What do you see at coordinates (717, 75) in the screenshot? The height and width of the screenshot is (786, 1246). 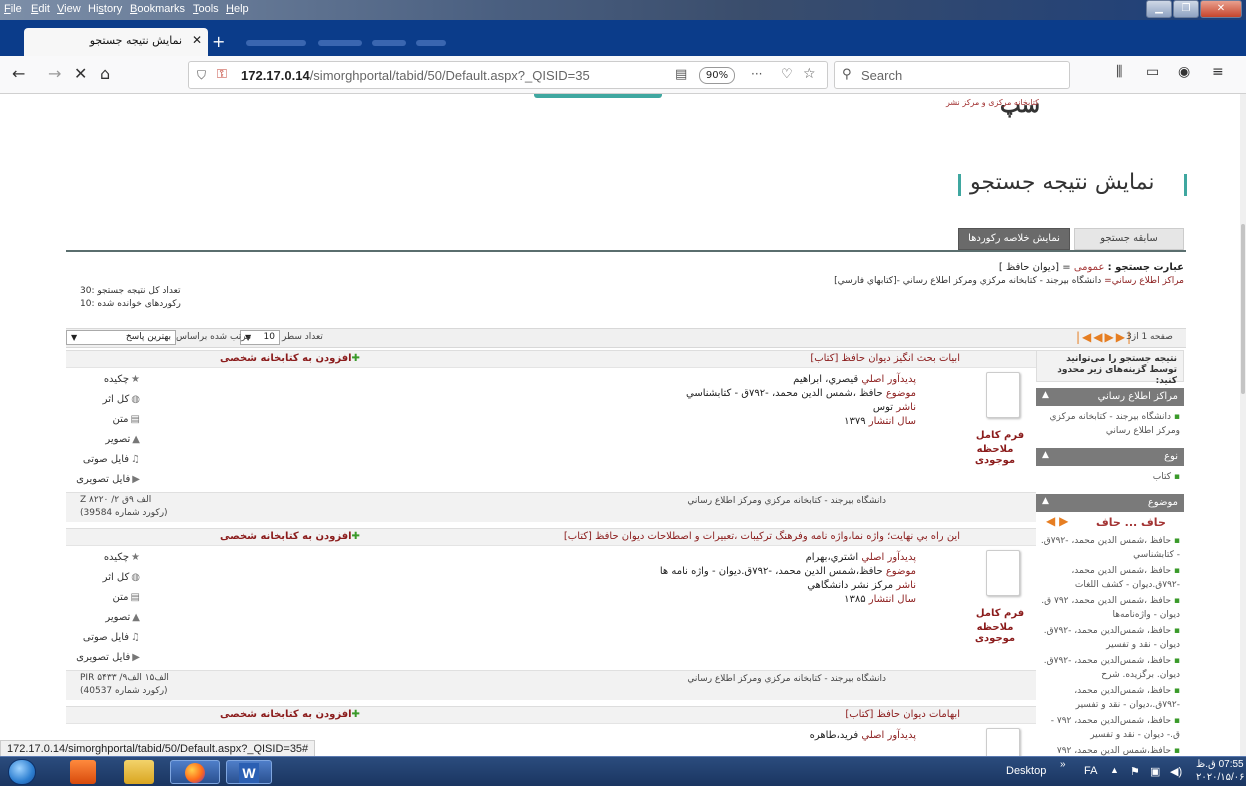 I see `zoom-level: 90%` at bounding box center [717, 75].